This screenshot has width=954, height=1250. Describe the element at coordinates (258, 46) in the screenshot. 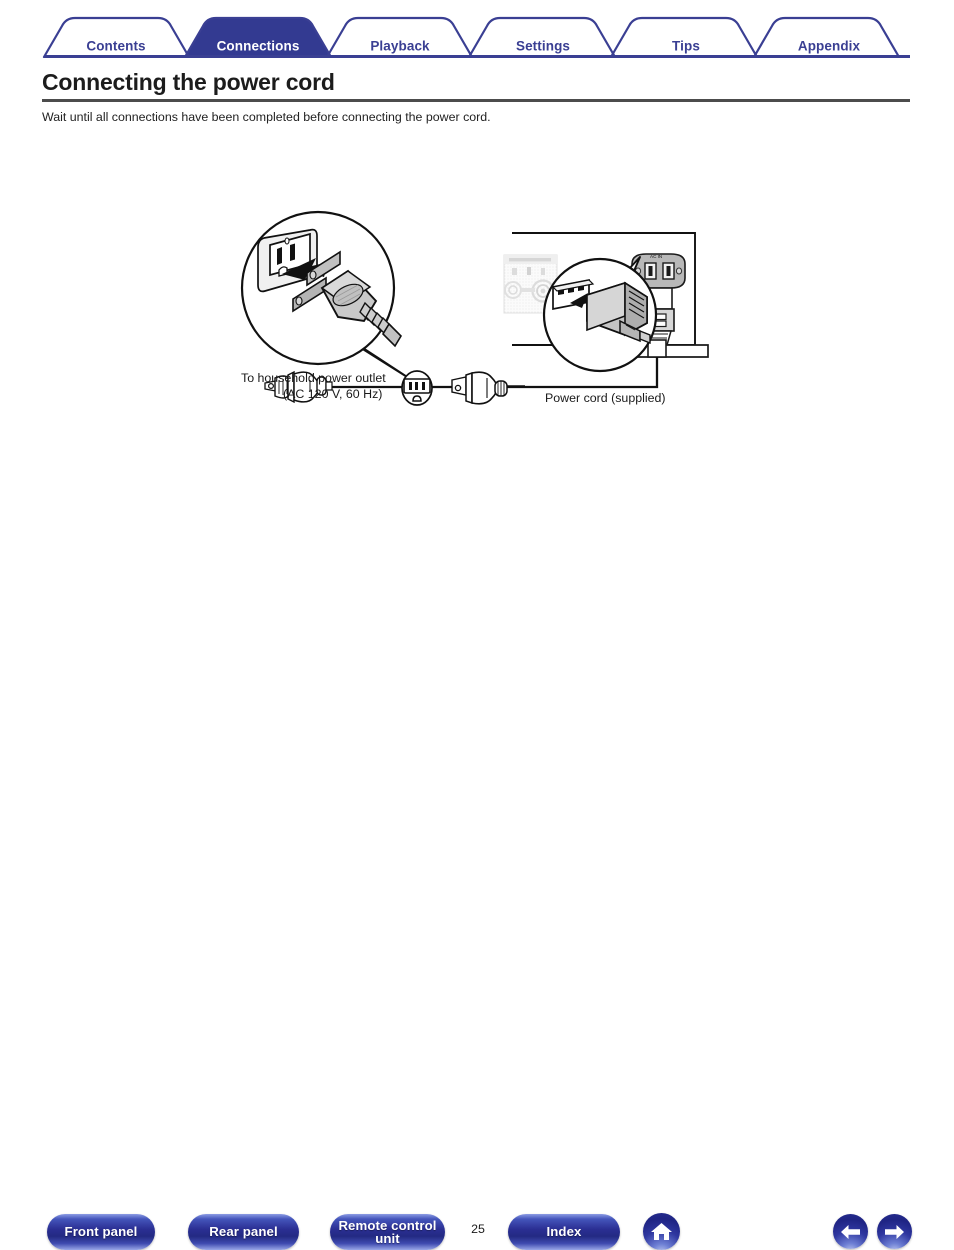

I see `tab-connections: Connections` at that location.